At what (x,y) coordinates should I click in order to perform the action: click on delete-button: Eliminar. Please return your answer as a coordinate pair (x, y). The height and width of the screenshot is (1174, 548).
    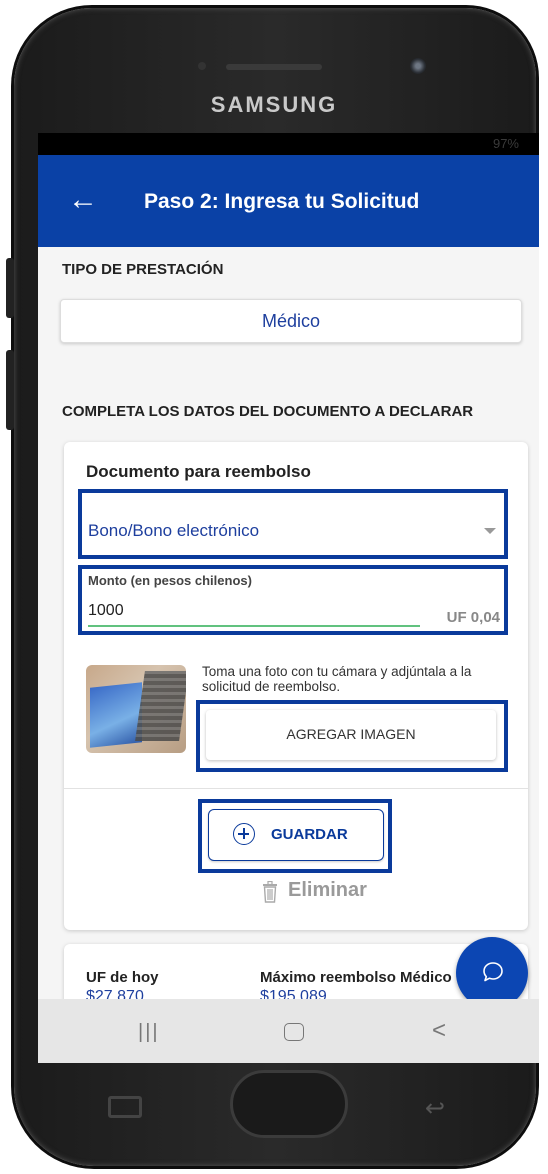
    Looking at the image, I should click on (314, 891).